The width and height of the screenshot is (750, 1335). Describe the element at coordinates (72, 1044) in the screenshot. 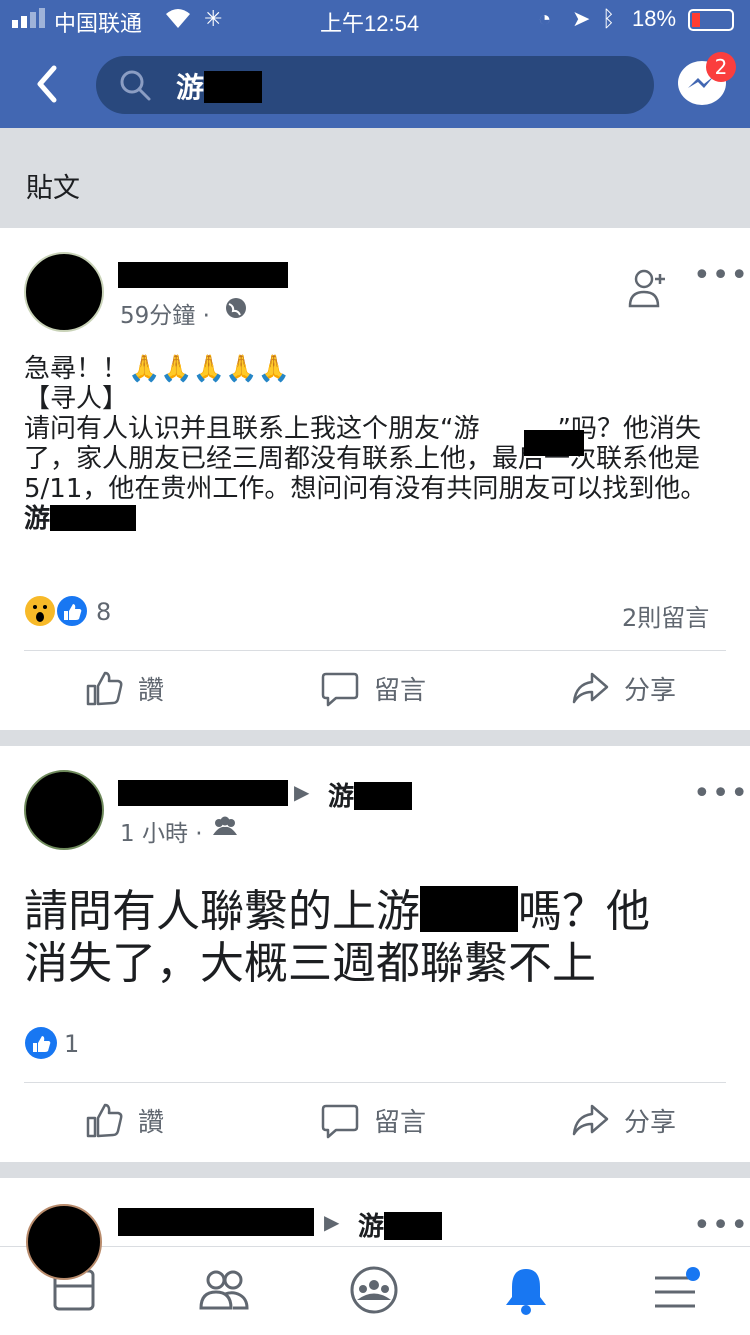

I see `reaction-count: 1` at that location.